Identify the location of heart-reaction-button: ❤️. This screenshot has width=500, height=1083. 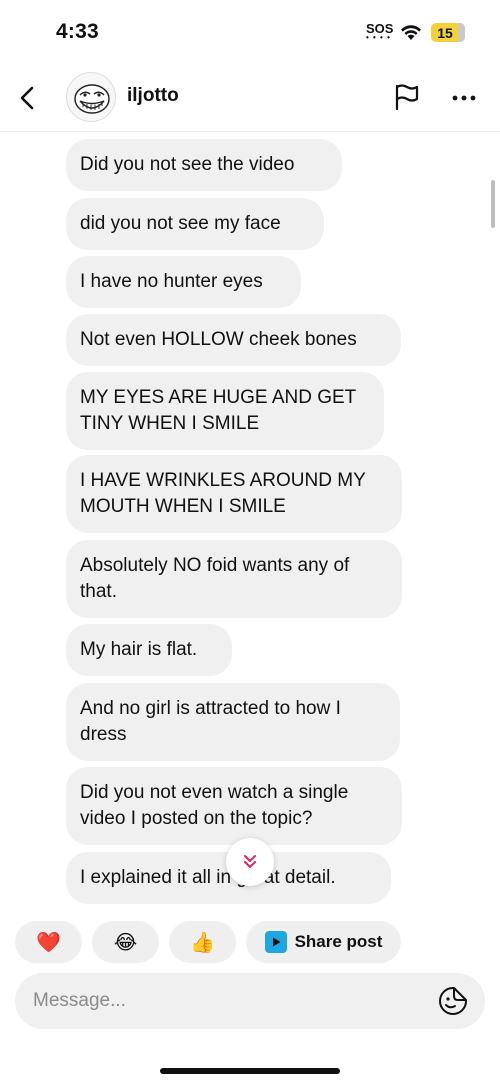
(48, 942).